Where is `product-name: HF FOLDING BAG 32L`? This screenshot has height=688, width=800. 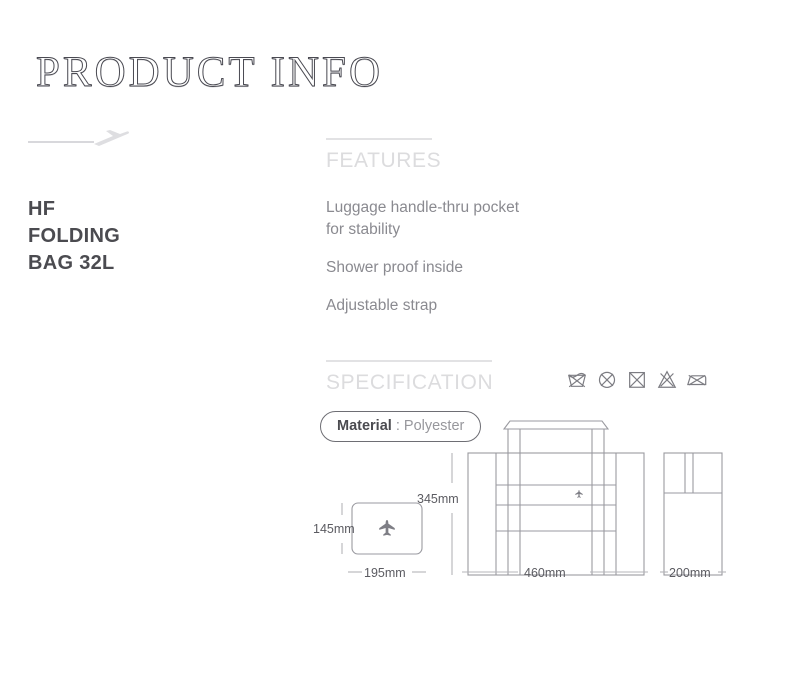
product-name: HF FOLDING BAG 32L is located at coordinates (148, 236).